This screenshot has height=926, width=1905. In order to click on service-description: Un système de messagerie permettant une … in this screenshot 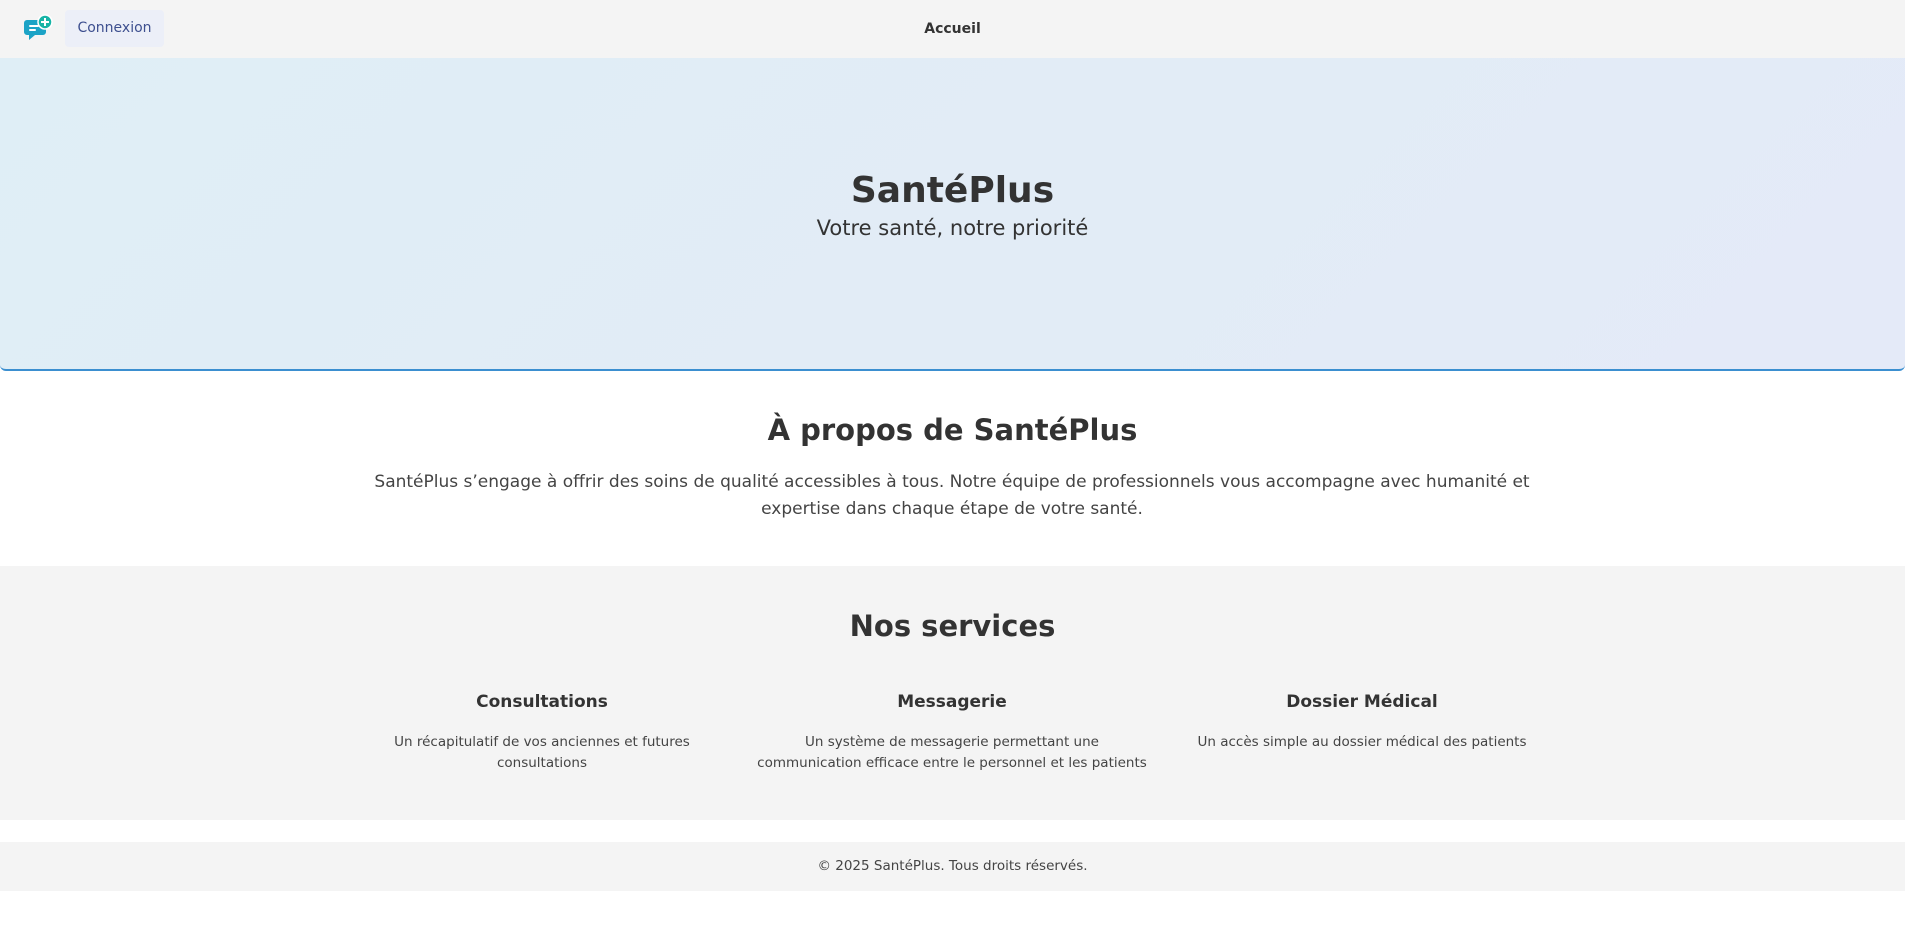, I will do `click(952, 752)`.